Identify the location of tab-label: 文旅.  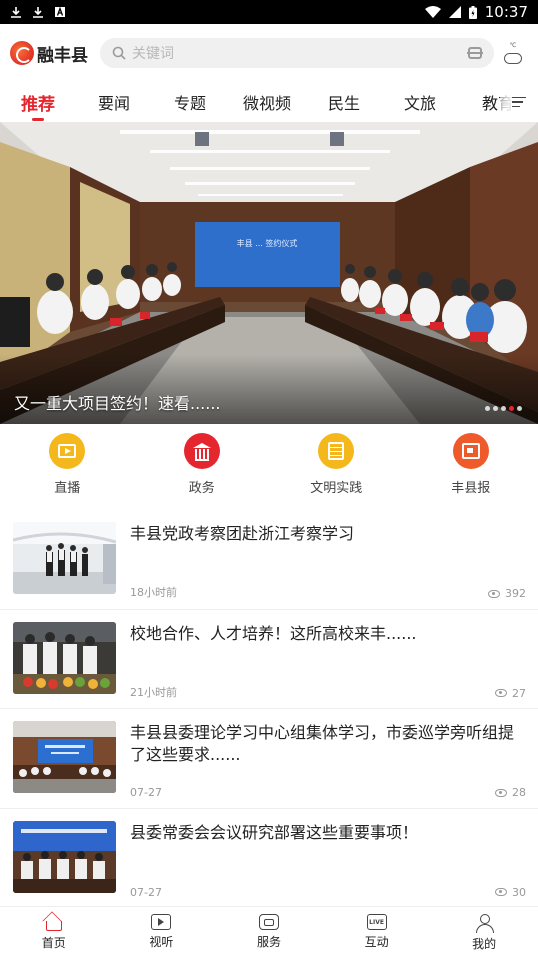
(419, 103).